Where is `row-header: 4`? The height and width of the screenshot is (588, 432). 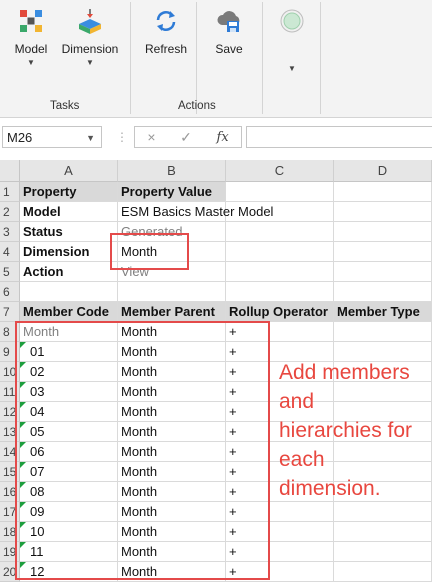 row-header: 4 is located at coordinates (10, 252).